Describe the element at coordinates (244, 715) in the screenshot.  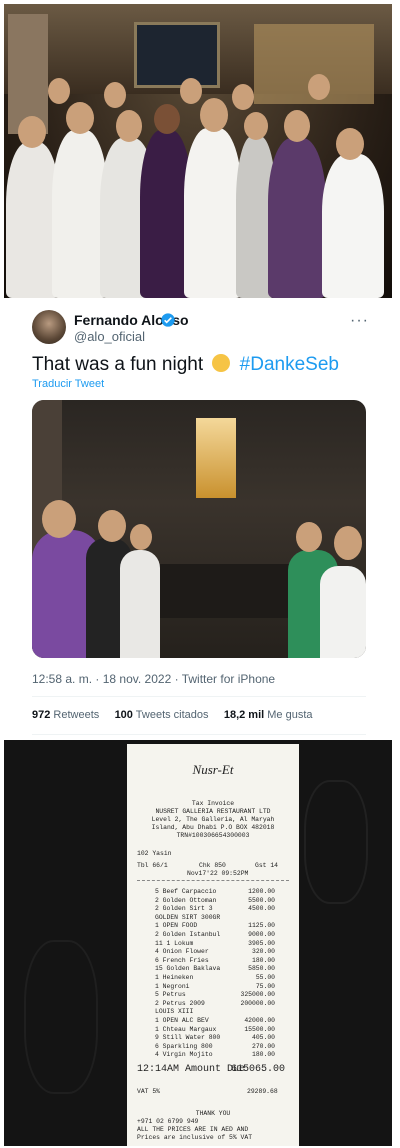
I see `likes-count: 18,2 mil` at that location.